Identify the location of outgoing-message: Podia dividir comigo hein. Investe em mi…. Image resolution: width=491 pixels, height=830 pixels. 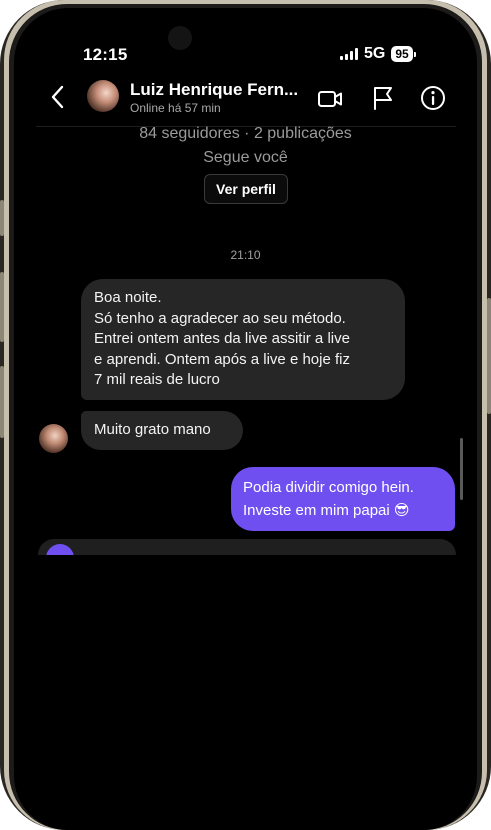
(343, 499).